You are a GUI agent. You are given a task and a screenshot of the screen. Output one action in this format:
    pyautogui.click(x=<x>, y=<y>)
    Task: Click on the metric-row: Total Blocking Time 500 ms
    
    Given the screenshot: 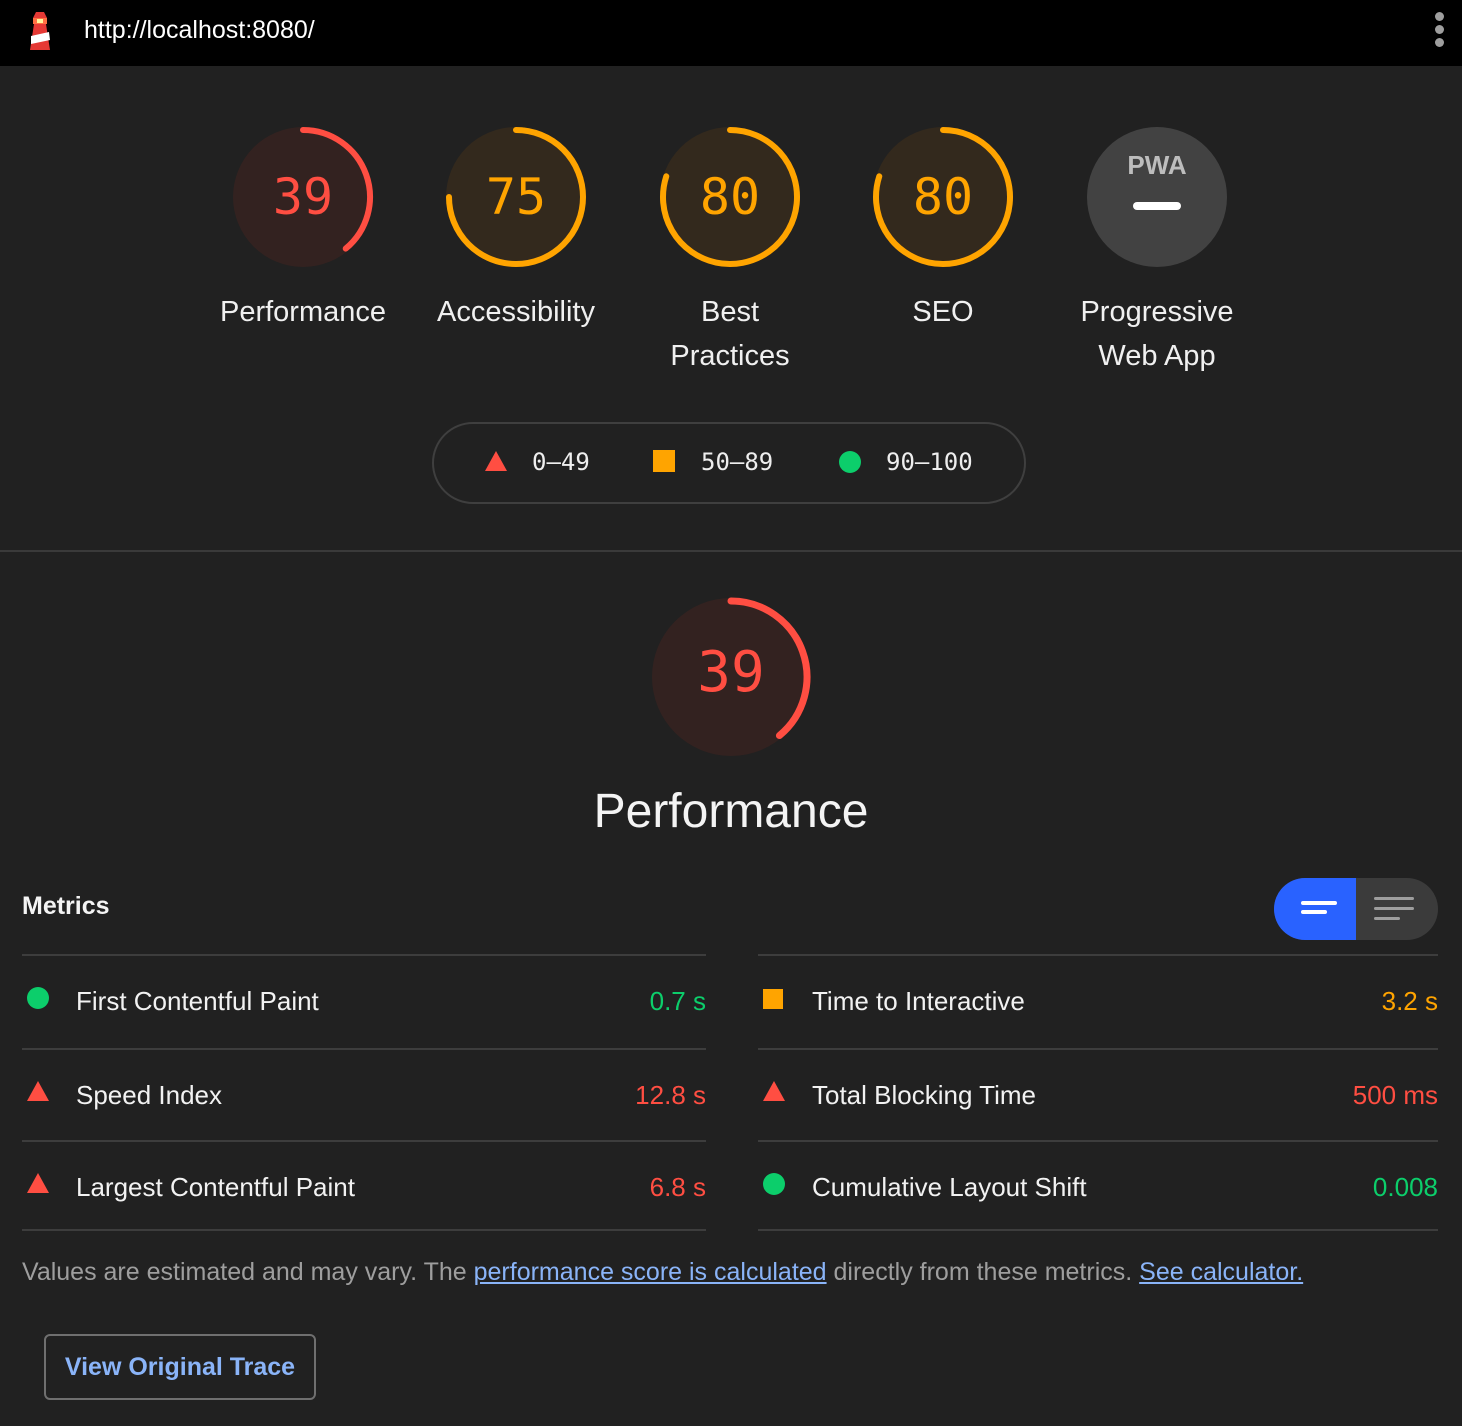 What is the action you would take?
    pyautogui.click(x=1098, y=1094)
    